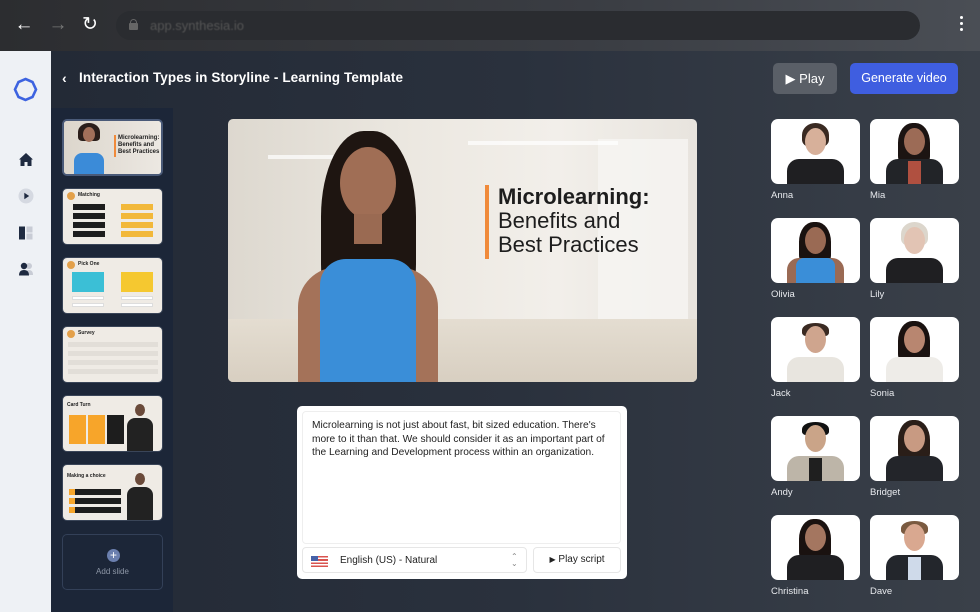 The width and height of the screenshot is (980, 612). I want to click on generate-video-button: Generate video, so click(904, 78).